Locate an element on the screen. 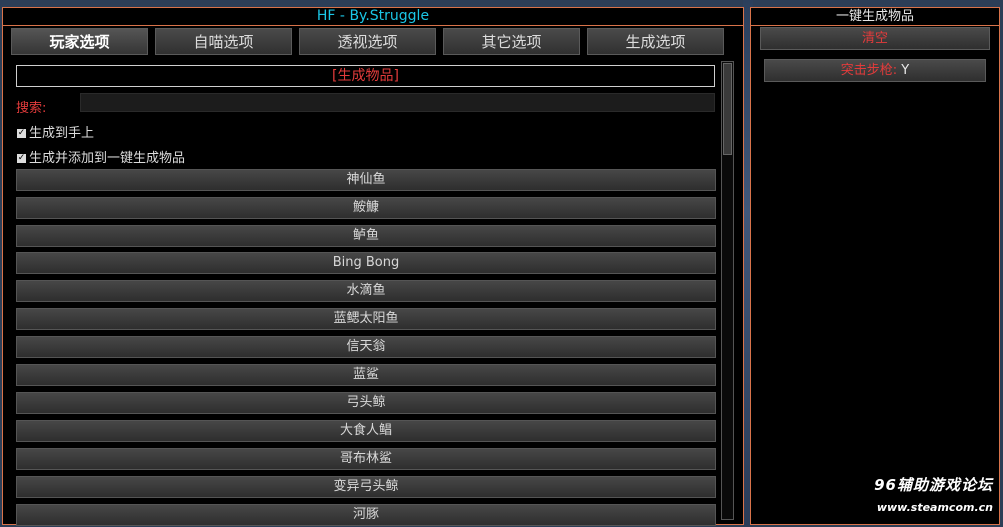  scrollbar-thumb is located at coordinates (727, 109).